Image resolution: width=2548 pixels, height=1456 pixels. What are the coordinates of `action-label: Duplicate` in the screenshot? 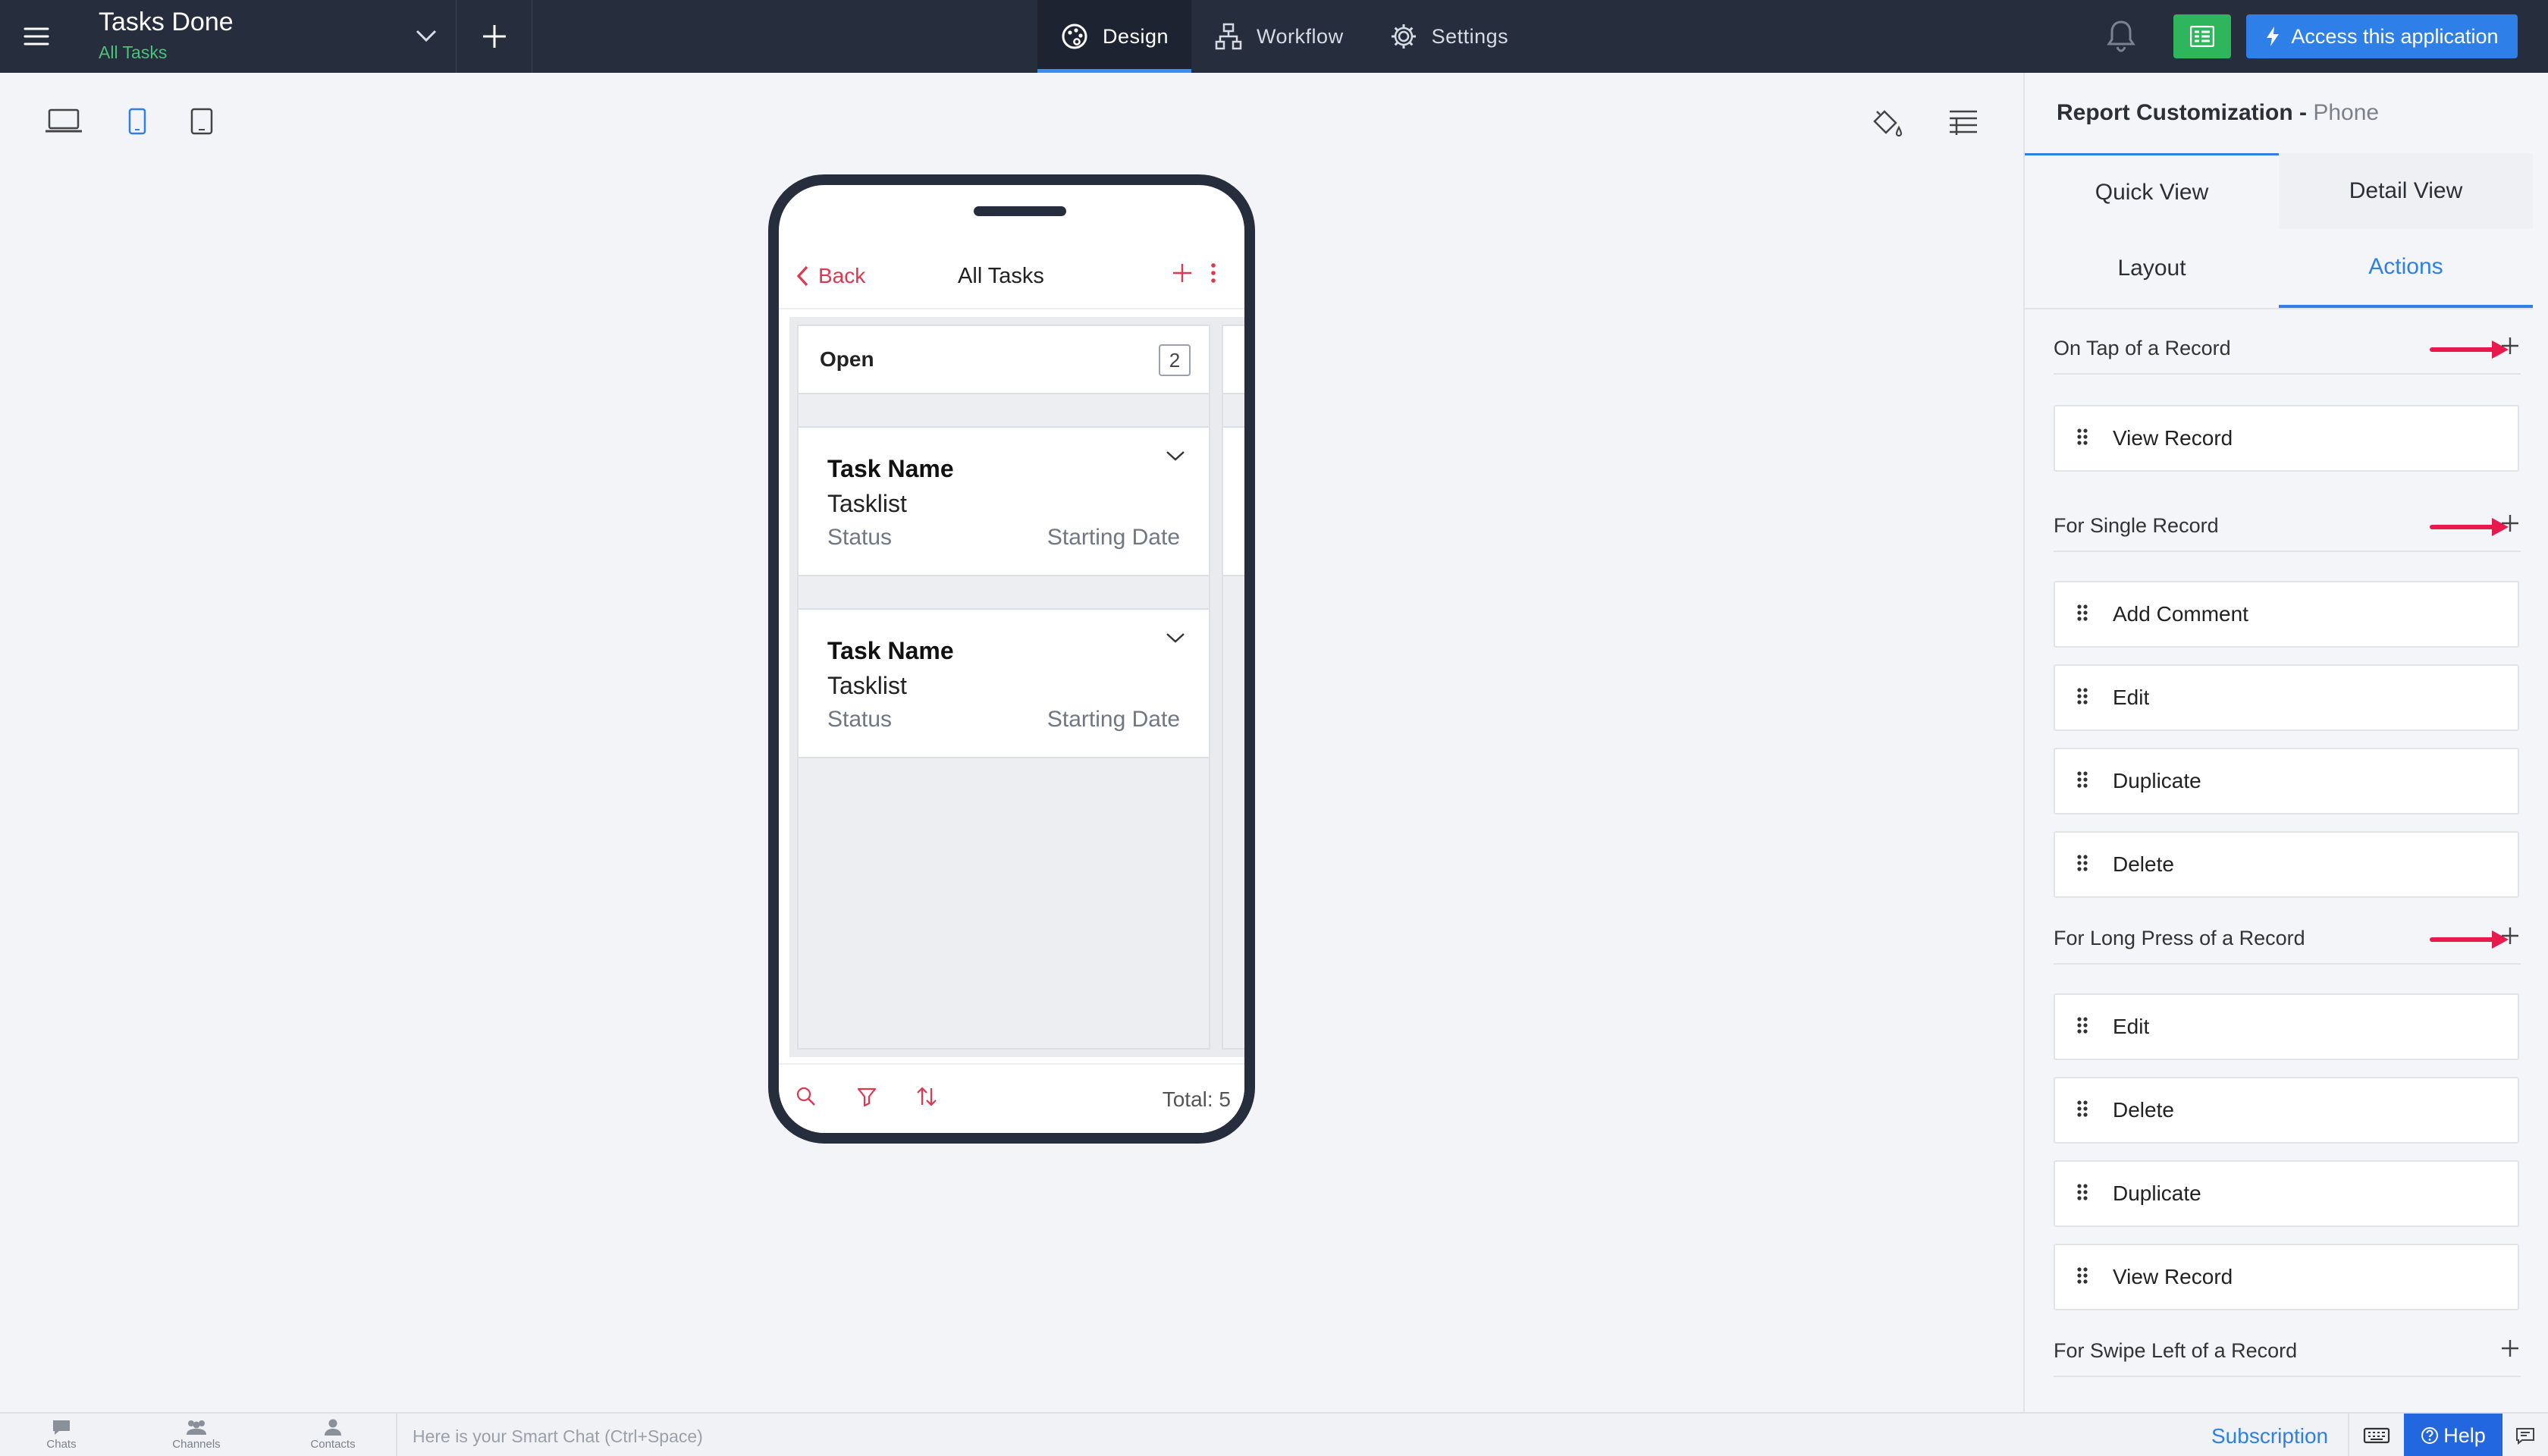 It's located at (2157, 1193).